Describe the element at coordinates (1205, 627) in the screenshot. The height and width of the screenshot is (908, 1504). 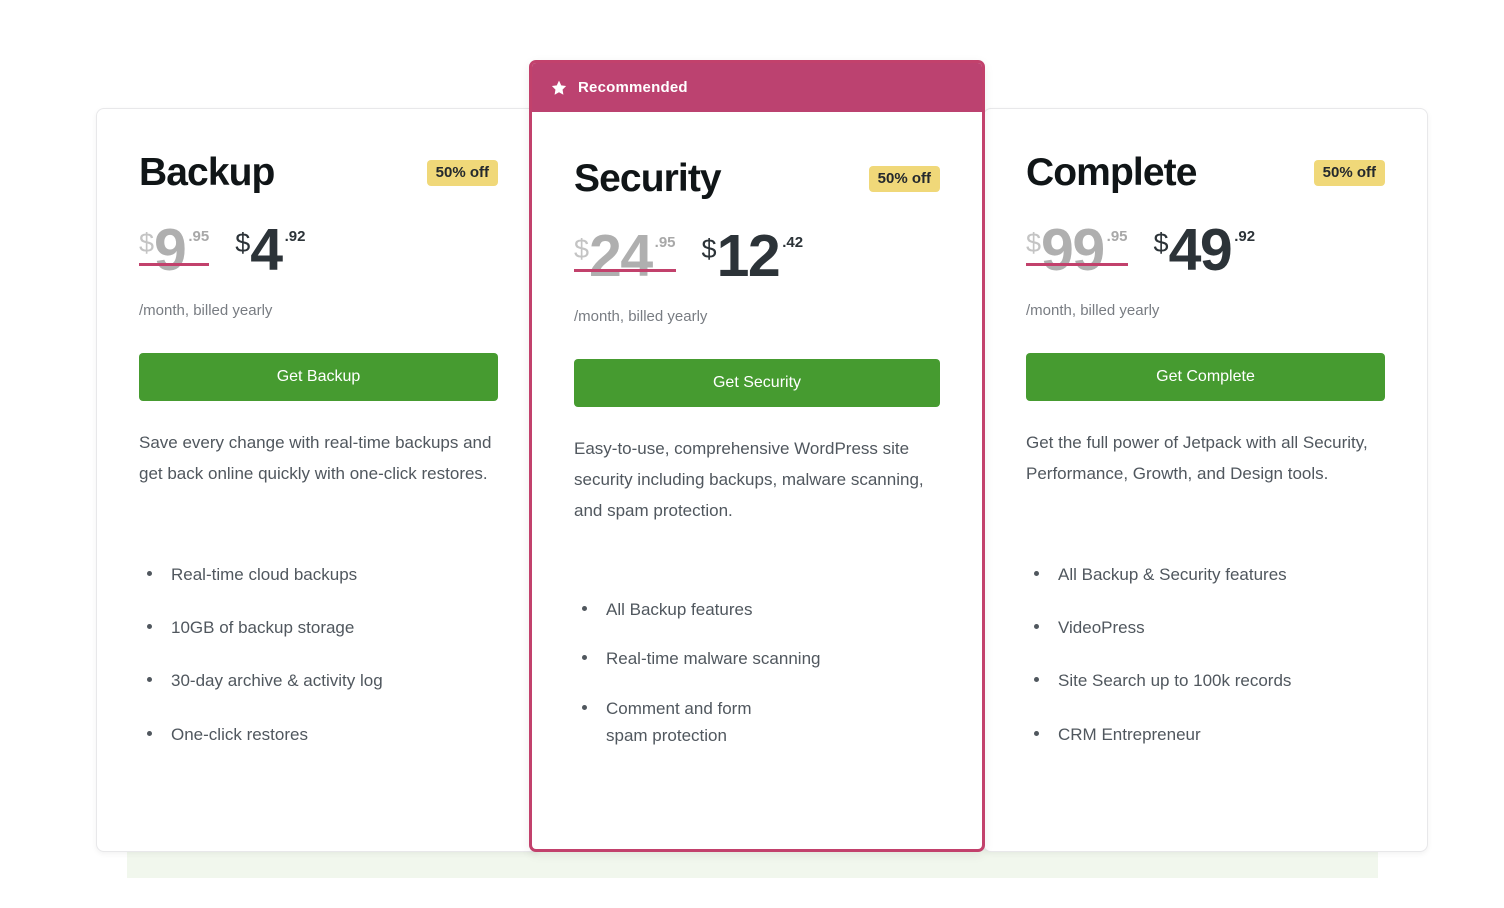
I see `list-item: VideoPress` at that location.